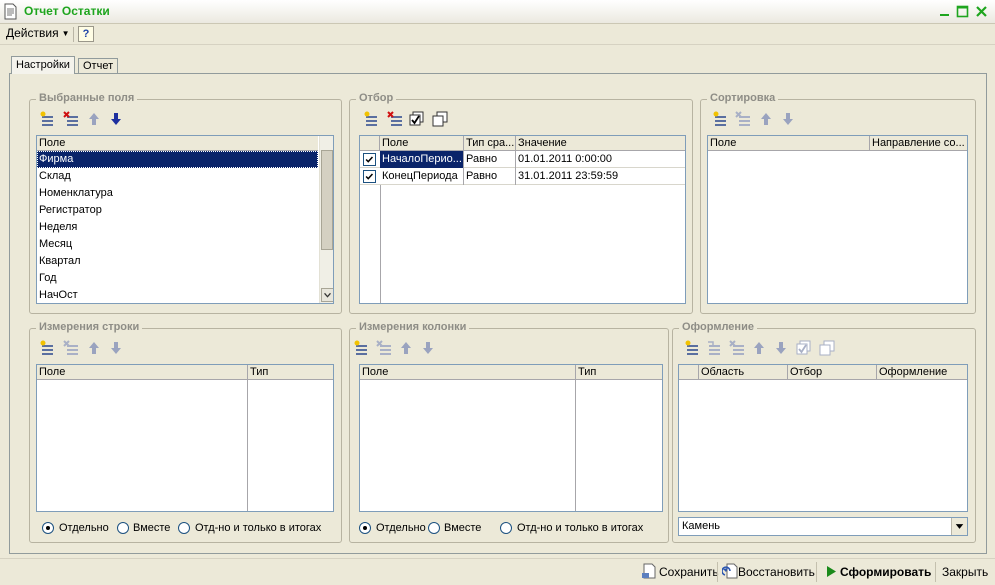 This screenshot has width=995, height=585. What do you see at coordinates (823, 526) in the screenshot?
I see `style-select: Камень` at bounding box center [823, 526].